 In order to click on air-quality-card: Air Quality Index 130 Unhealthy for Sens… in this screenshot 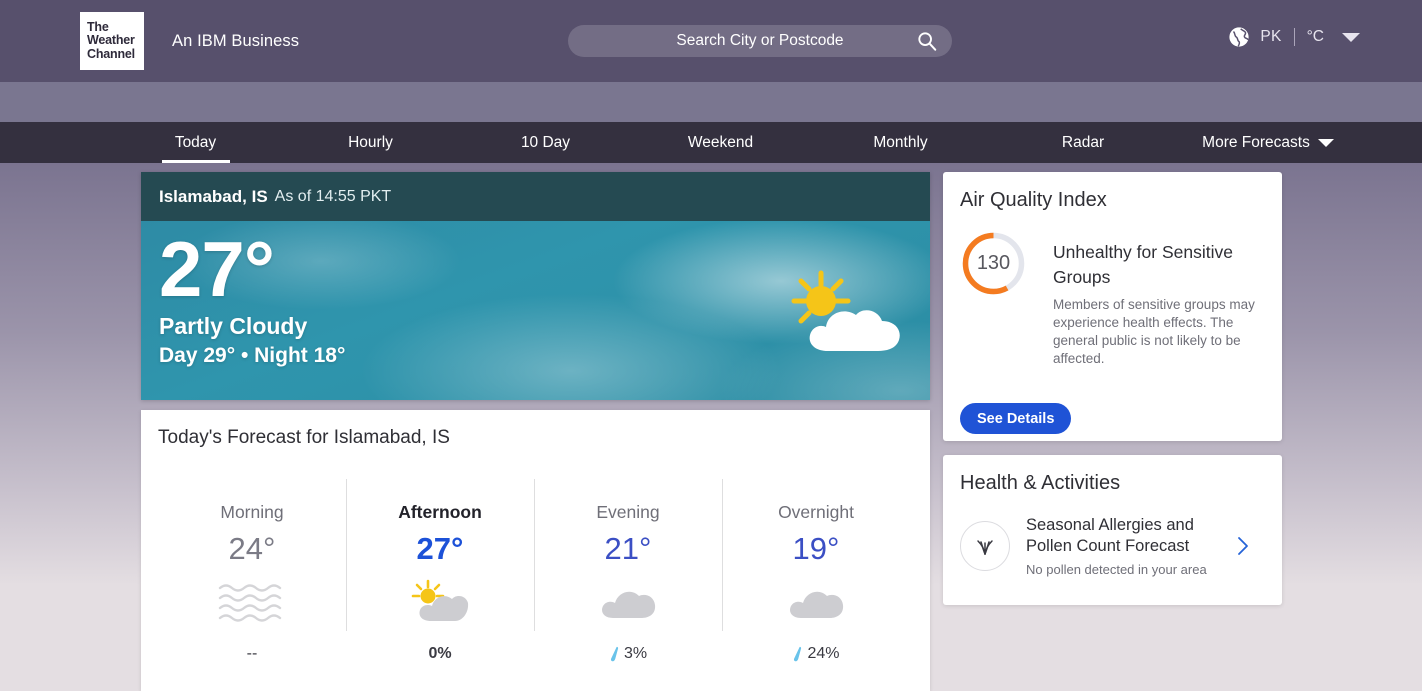, I will do `click(1112, 306)`.